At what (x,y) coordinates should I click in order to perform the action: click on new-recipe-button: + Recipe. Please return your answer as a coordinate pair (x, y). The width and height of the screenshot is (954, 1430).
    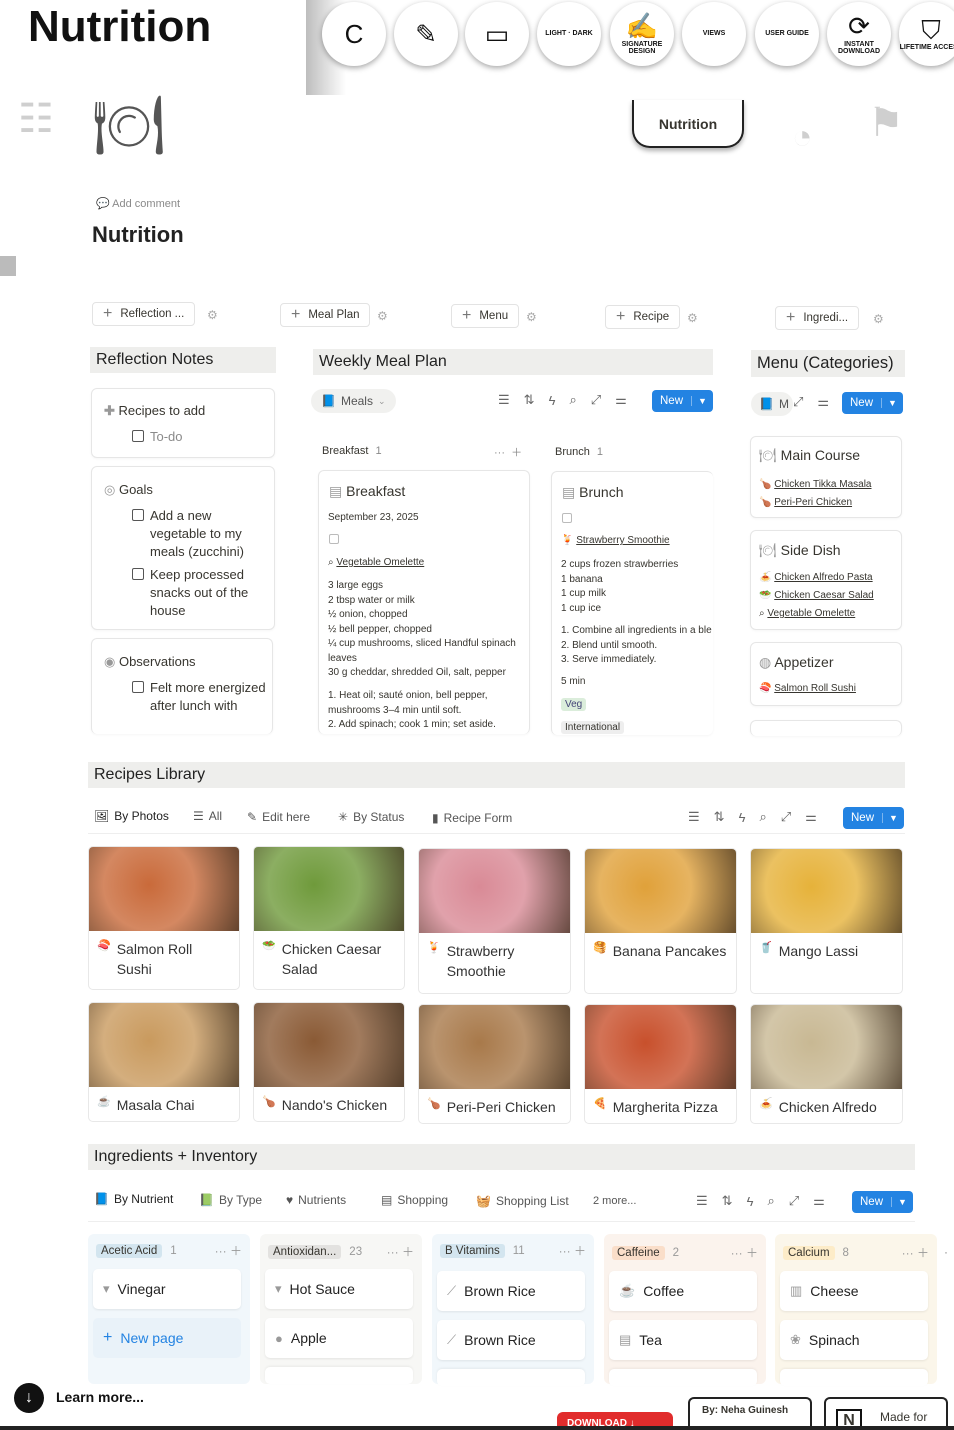
    Looking at the image, I should click on (643, 317).